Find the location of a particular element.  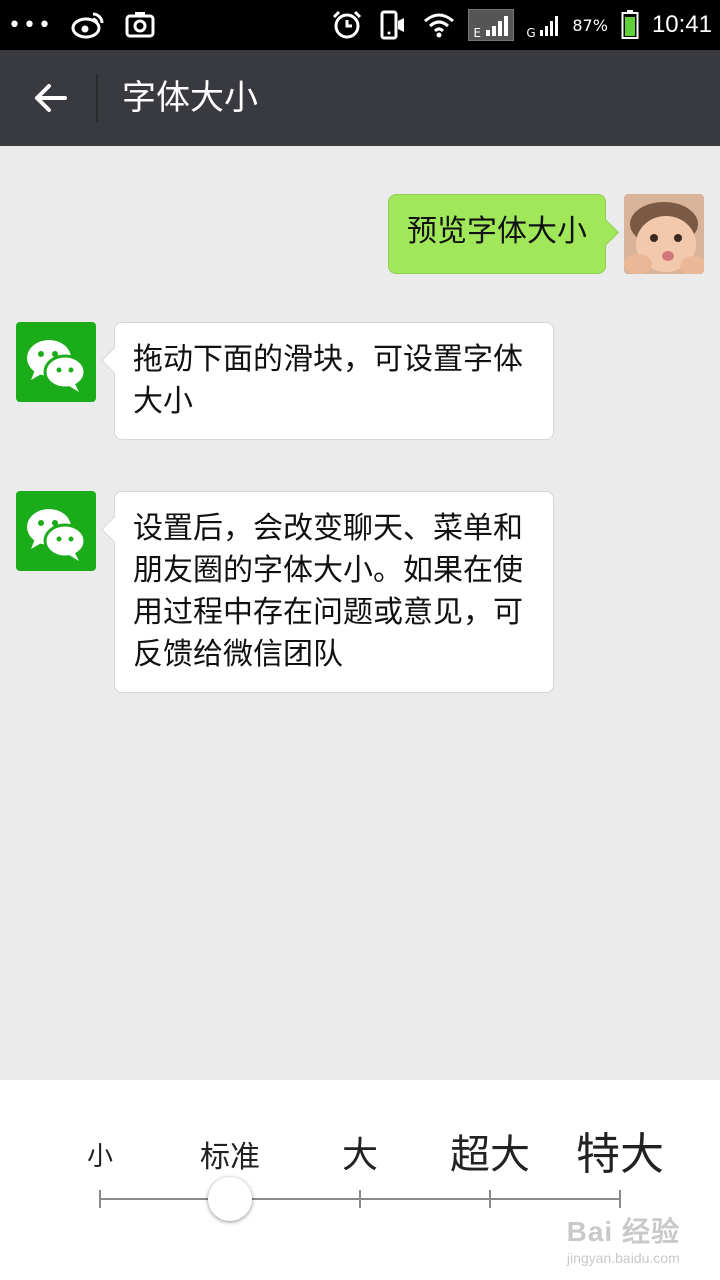

network-type-label: G is located at coordinates (531, 33).